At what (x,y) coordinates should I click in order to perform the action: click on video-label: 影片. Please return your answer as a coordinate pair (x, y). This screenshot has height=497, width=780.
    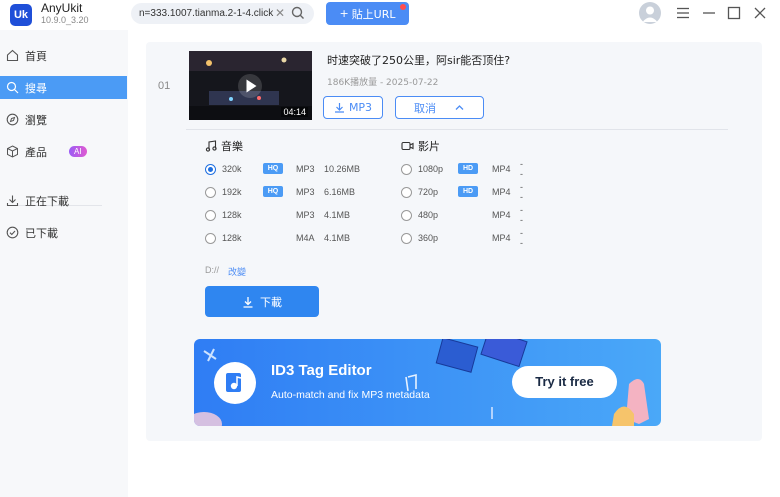
    Looking at the image, I should click on (429, 146).